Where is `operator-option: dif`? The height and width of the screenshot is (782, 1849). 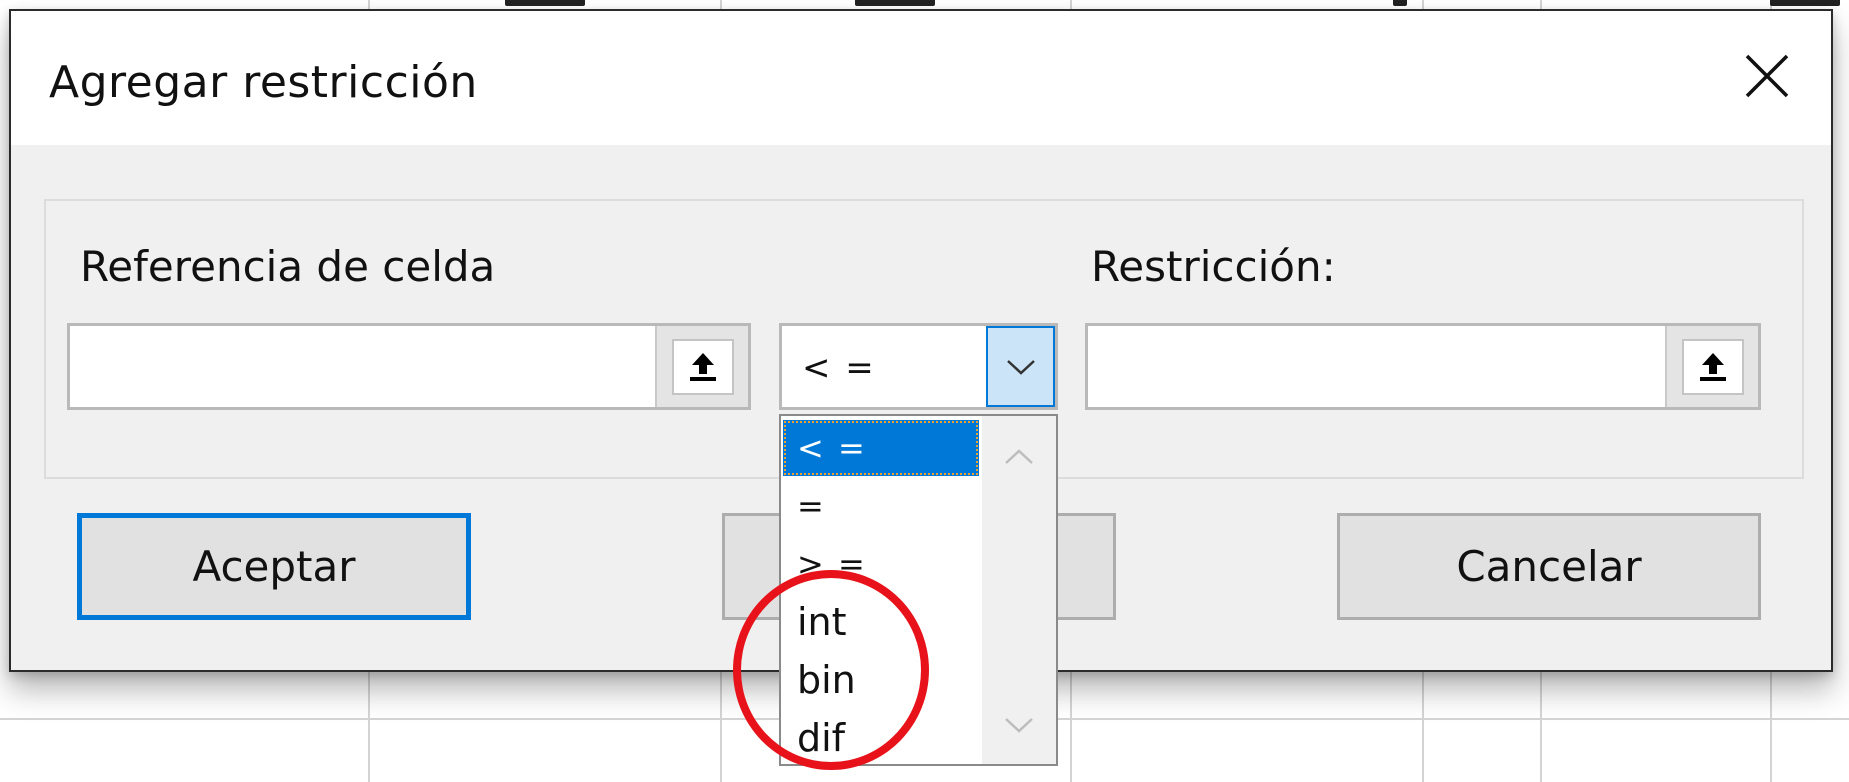 operator-option: dif is located at coordinates (881, 738).